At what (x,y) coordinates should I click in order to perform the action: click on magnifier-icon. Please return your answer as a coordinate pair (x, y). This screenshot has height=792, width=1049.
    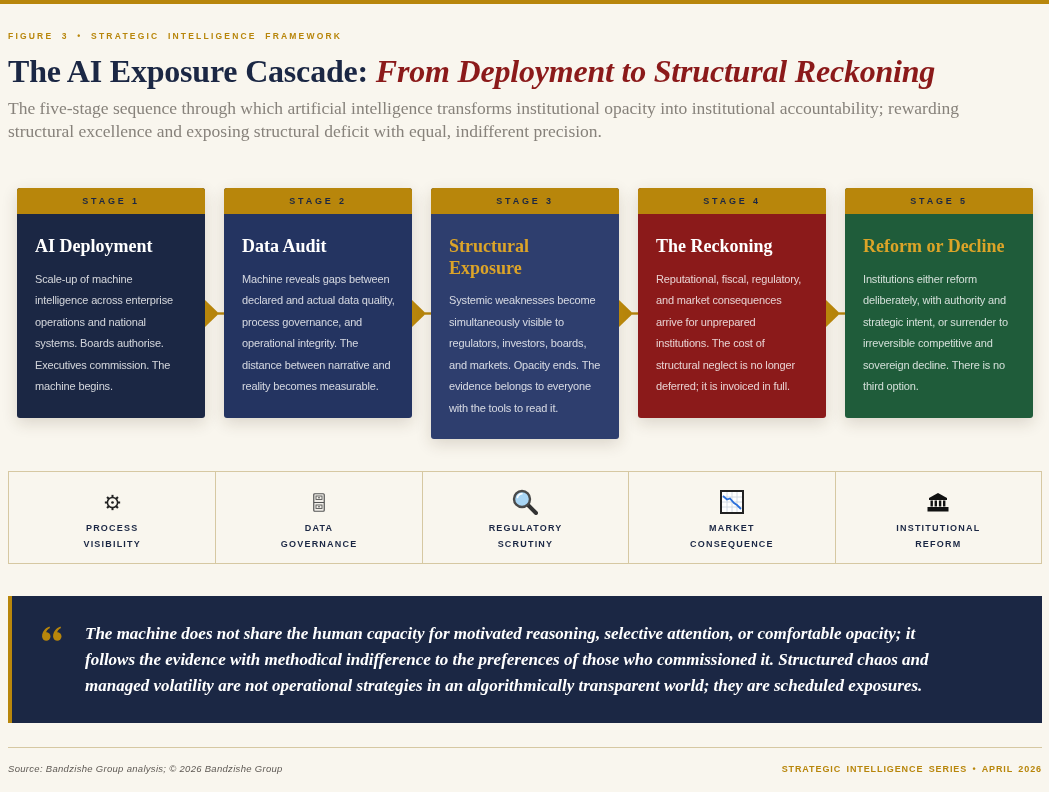
    Looking at the image, I should click on (525, 502).